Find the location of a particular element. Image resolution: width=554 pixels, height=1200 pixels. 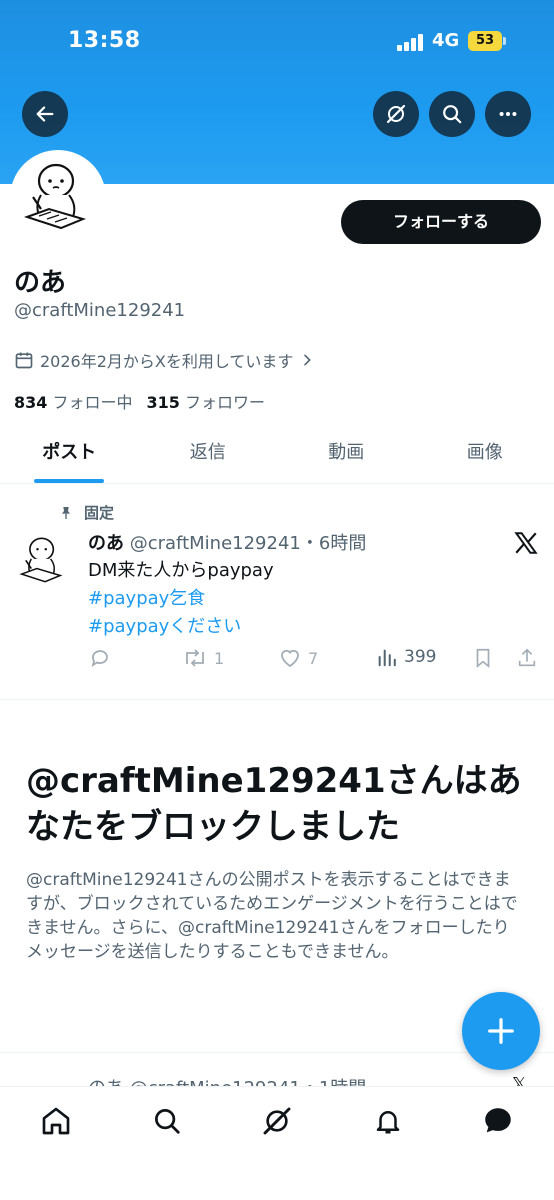

compose-button is located at coordinates (501, 1031).